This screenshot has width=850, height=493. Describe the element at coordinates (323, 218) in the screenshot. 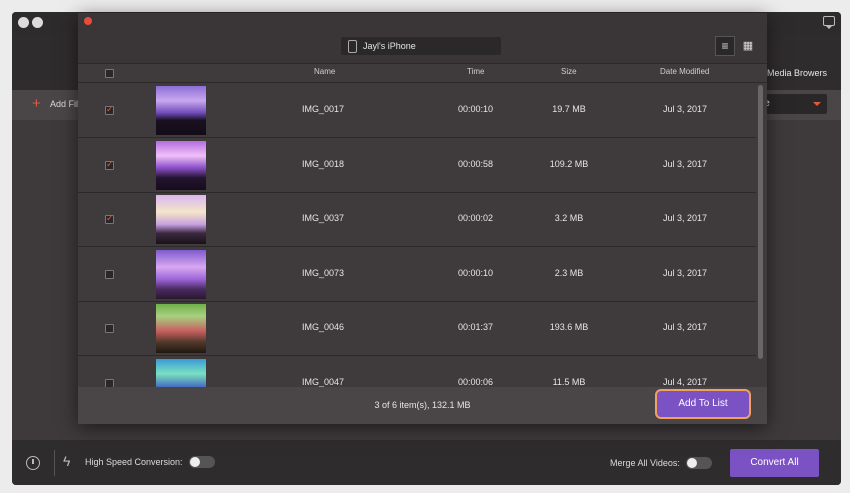

I see `file-name: IMG_0037` at that location.